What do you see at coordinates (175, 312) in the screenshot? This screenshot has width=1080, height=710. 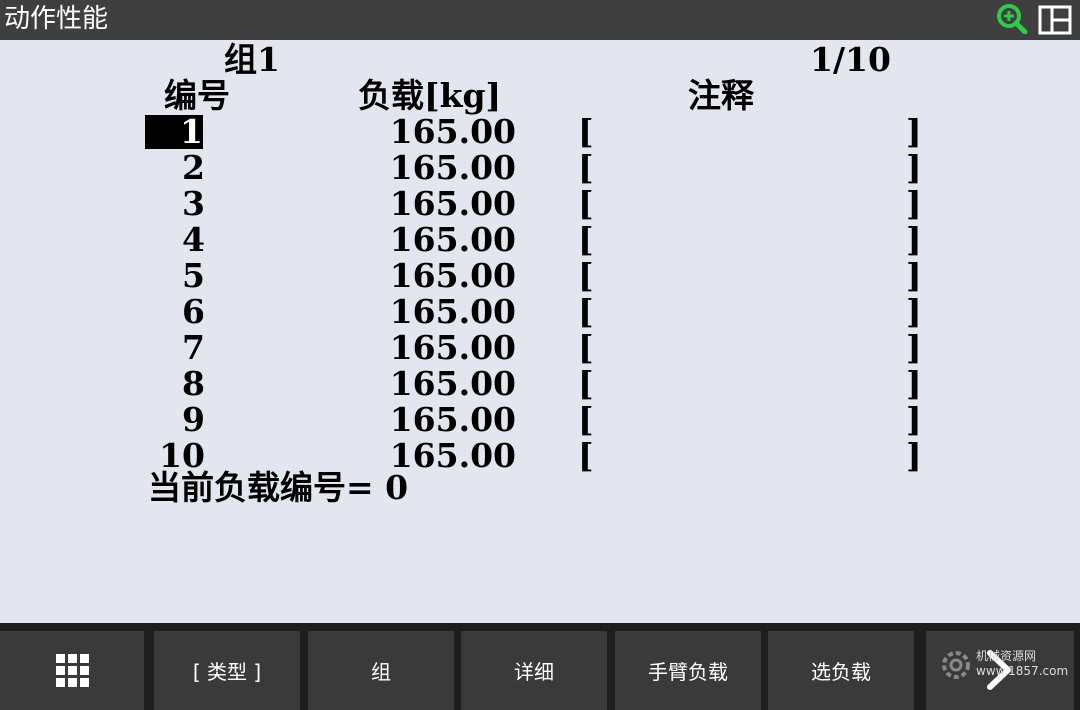 I see `row-number-cell: 6` at bounding box center [175, 312].